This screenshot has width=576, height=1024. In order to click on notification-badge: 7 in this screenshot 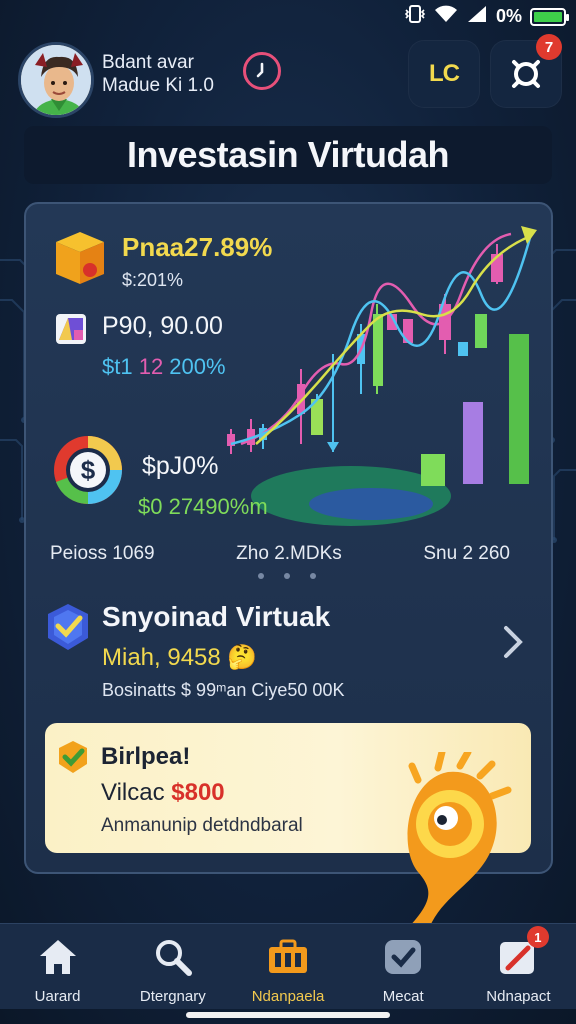, I will do `click(549, 47)`.